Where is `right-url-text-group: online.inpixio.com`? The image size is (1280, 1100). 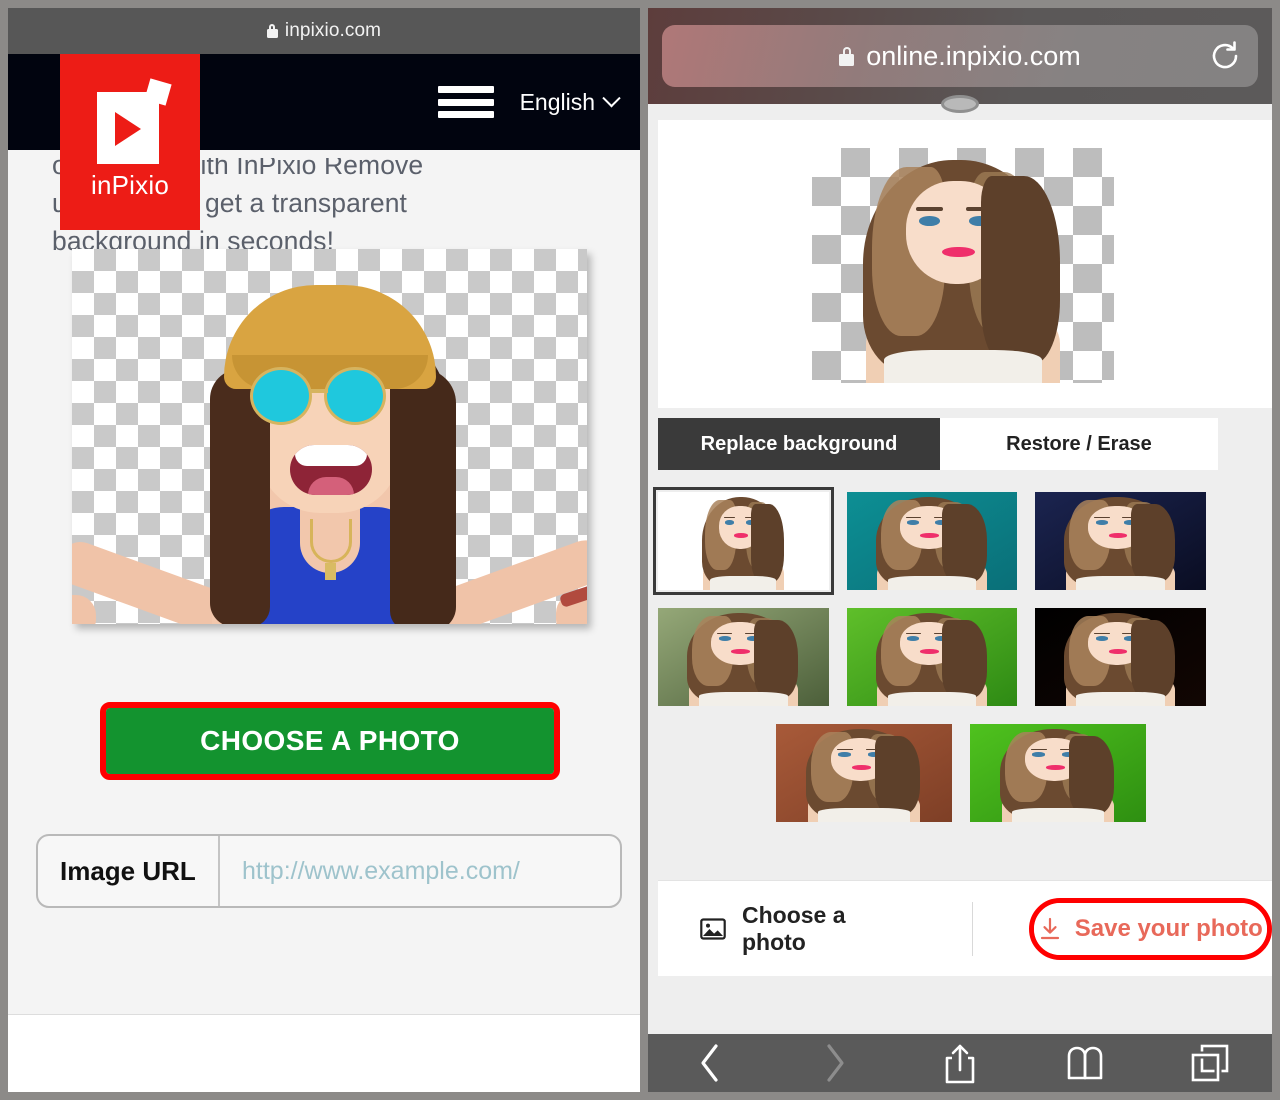
right-url-text-group: online.inpixio.com is located at coordinates (960, 56).